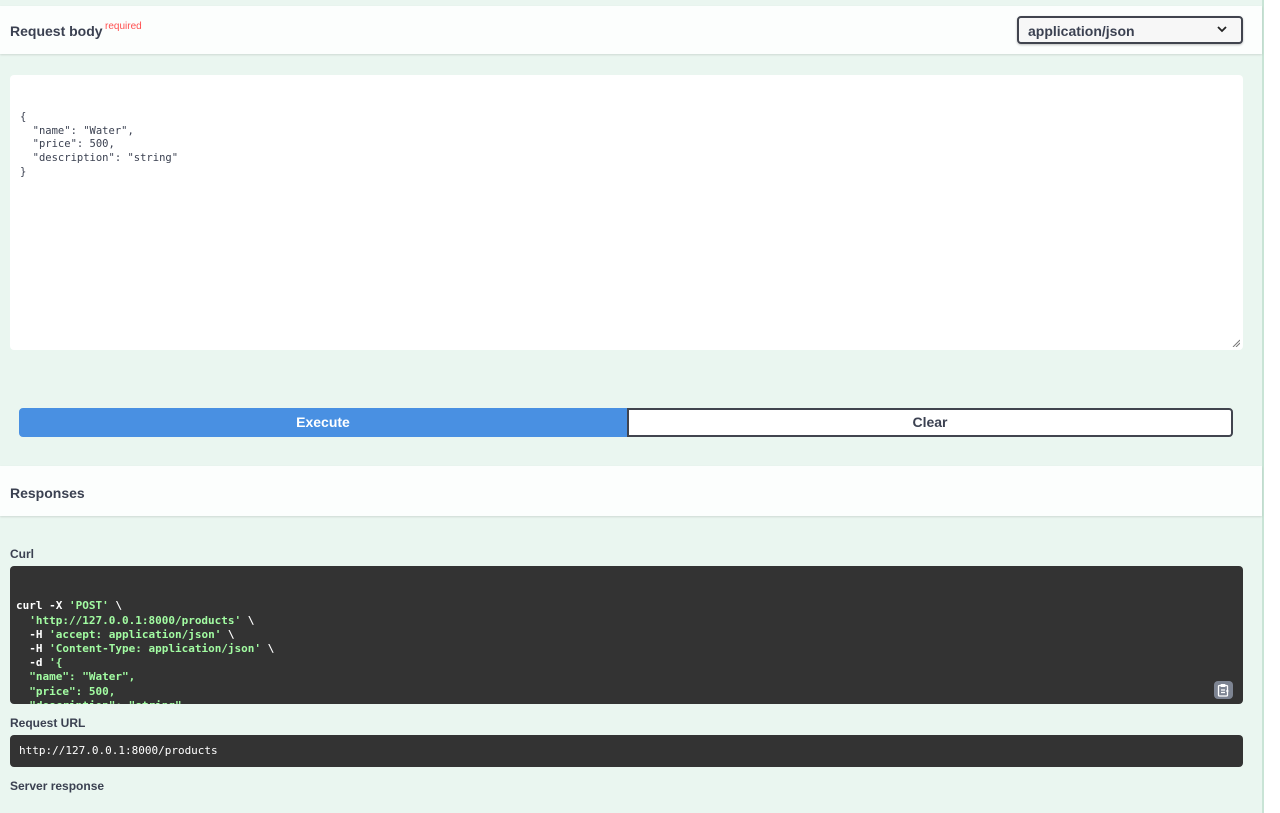 The height and width of the screenshot is (813, 1280). I want to click on execute-clear-group: Execute Clear, so click(626, 422).